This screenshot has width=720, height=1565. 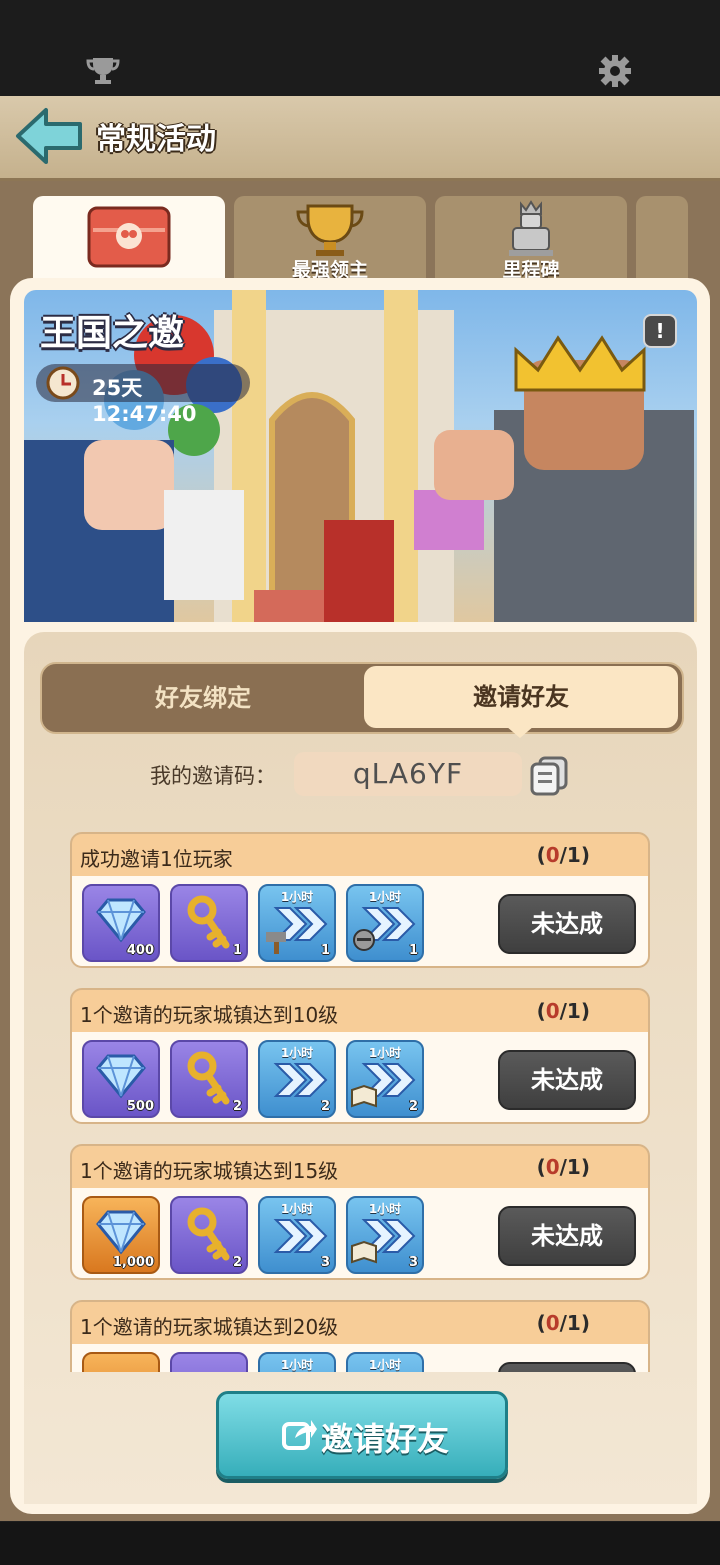 What do you see at coordinates (209, 1171) in the screenshot?
I see `task-title: 1个邀请的玩家城镇达到15级` at bounding box center [209, 1171].